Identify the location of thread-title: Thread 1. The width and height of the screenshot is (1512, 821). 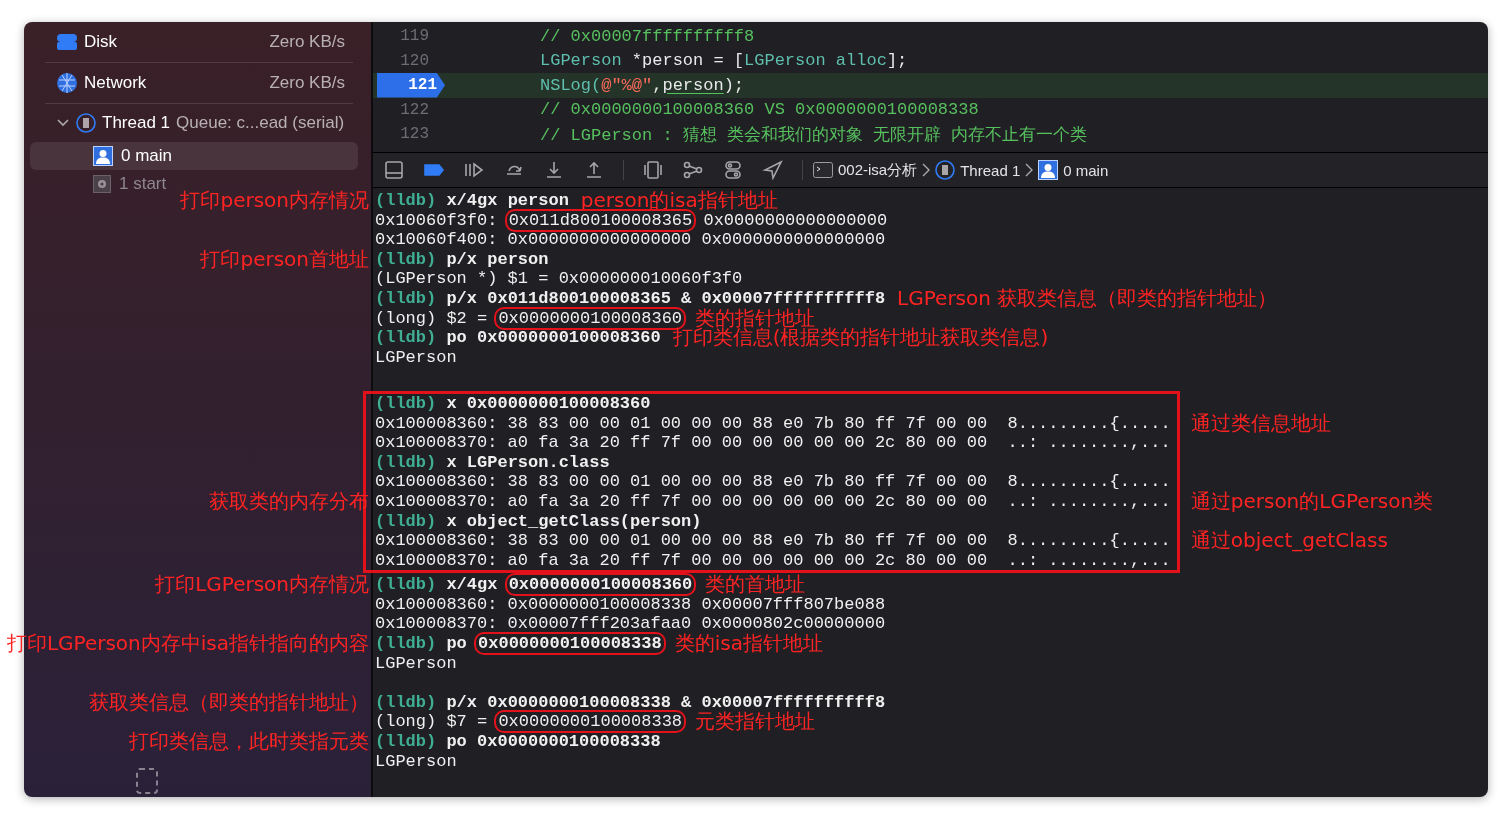
(136, 123).